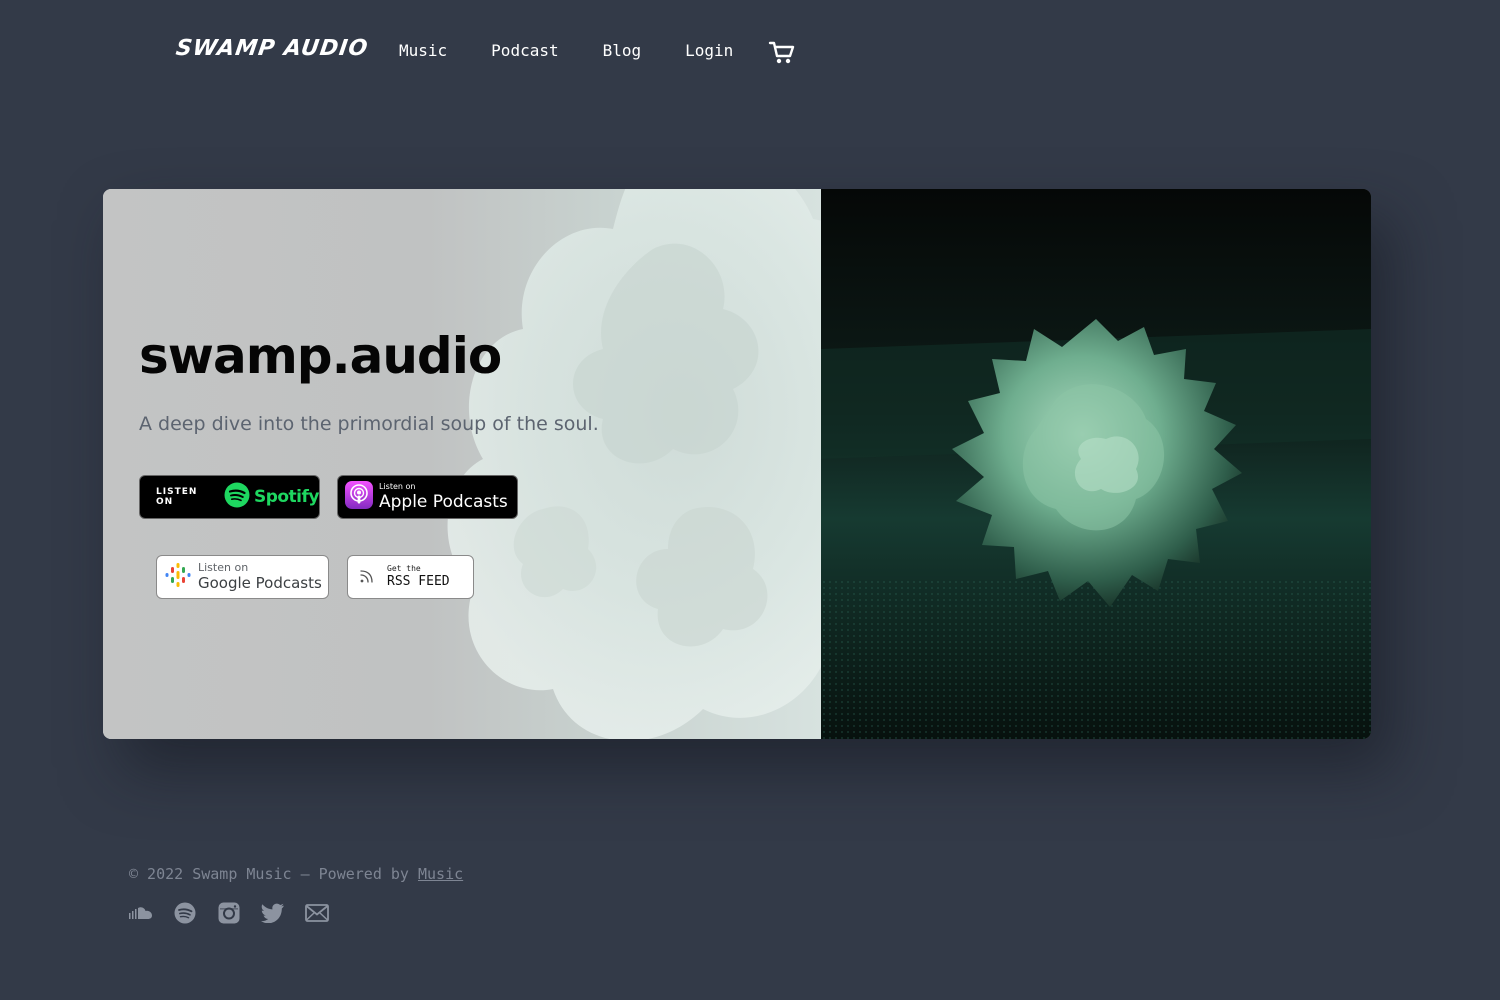  Describe the element at coordinates (317, 913) in the screenshot. I see `email-icon` at that location.